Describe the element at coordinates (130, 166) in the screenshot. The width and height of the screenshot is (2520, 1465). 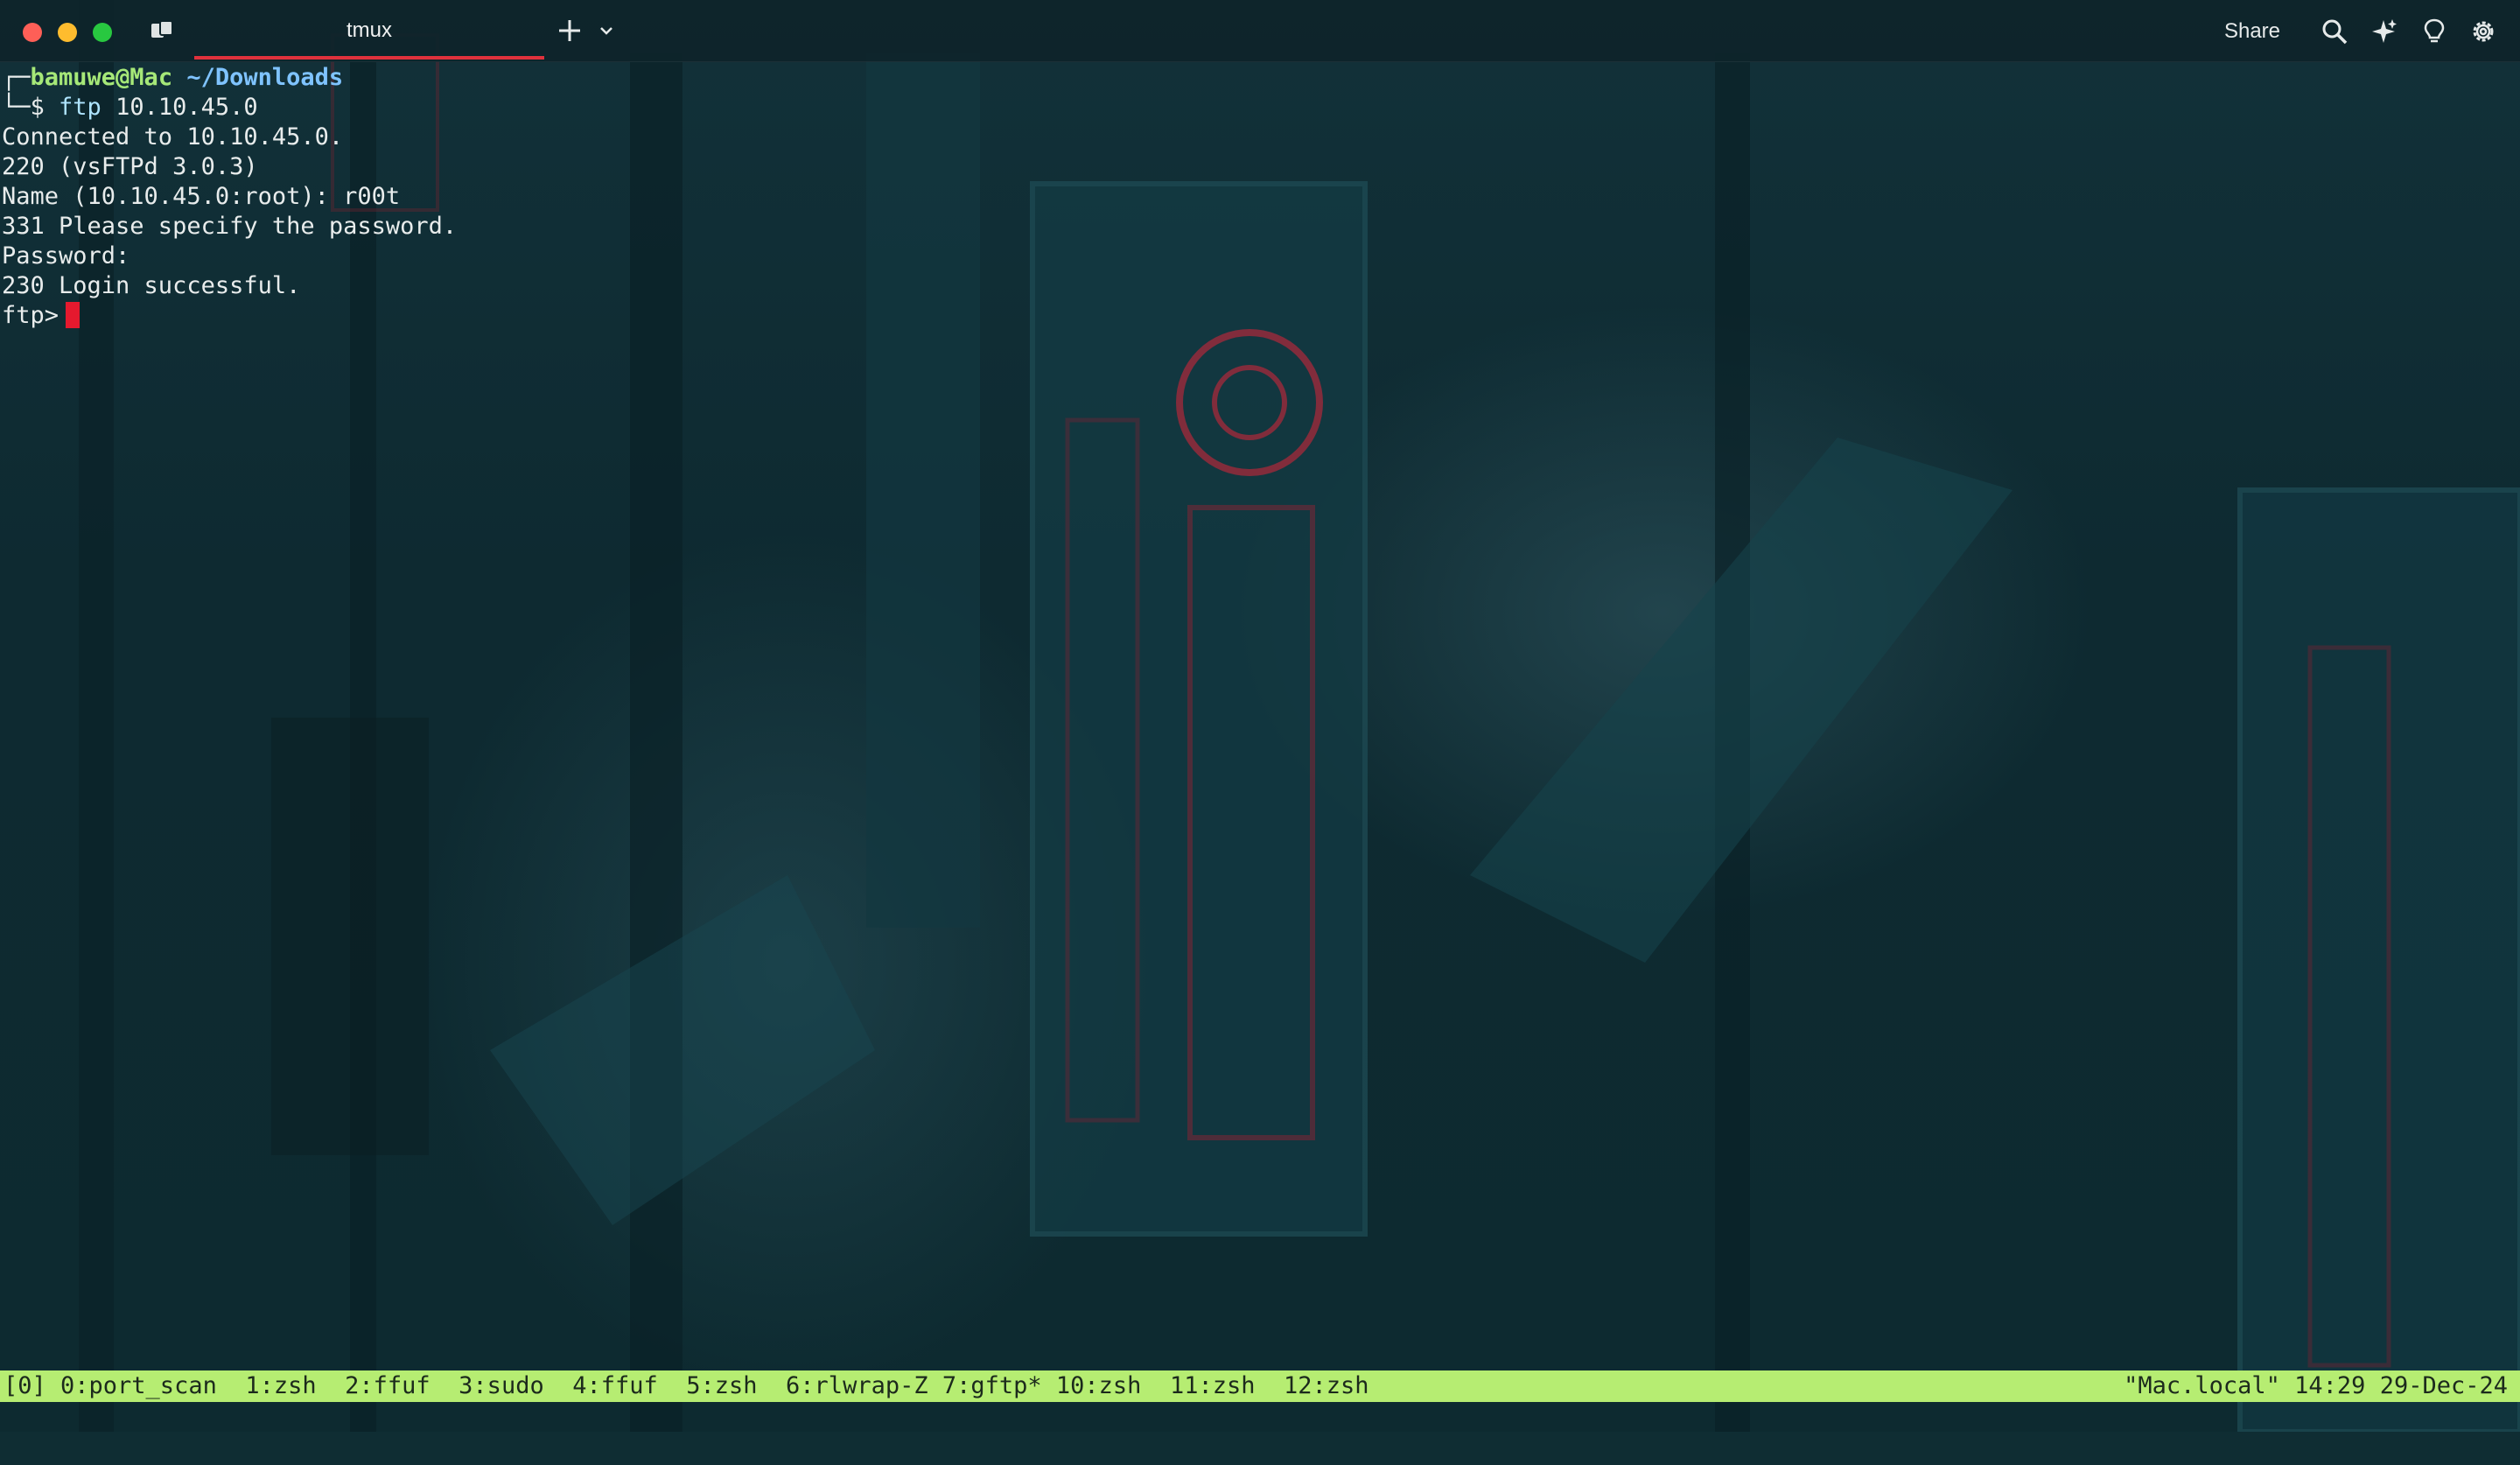
I see `output-line: 220 (vsFTPd 3.0.3)` at that location.